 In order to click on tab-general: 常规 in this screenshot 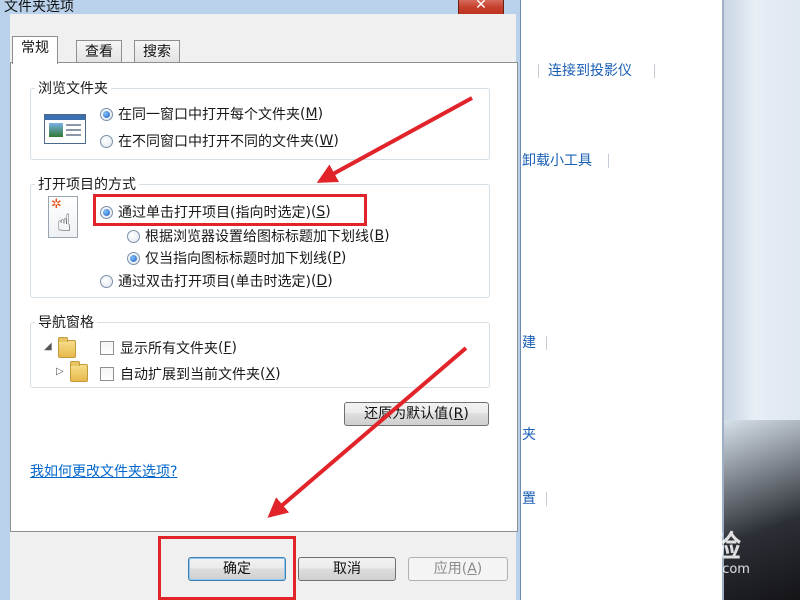, I will do `click(35, 50)`.